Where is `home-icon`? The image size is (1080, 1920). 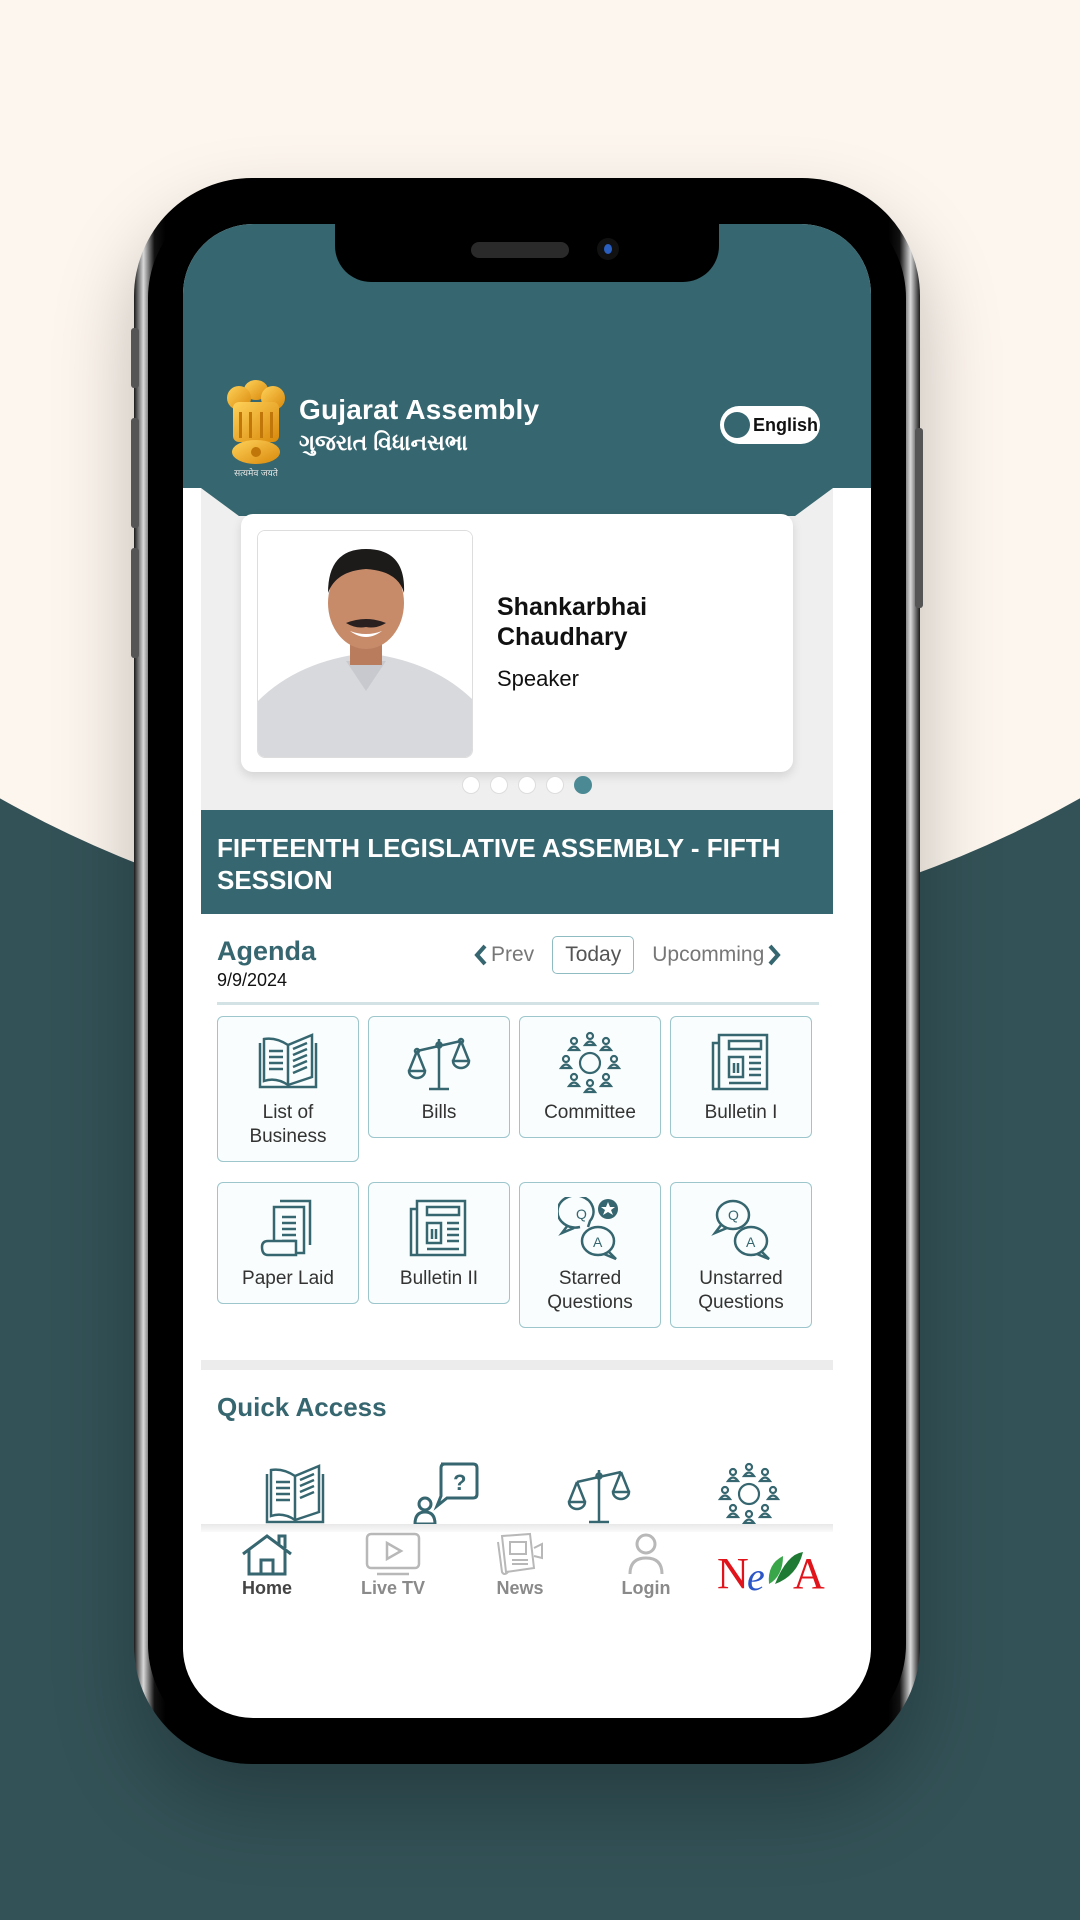 home-icon is located at coordinates (267, 1555).